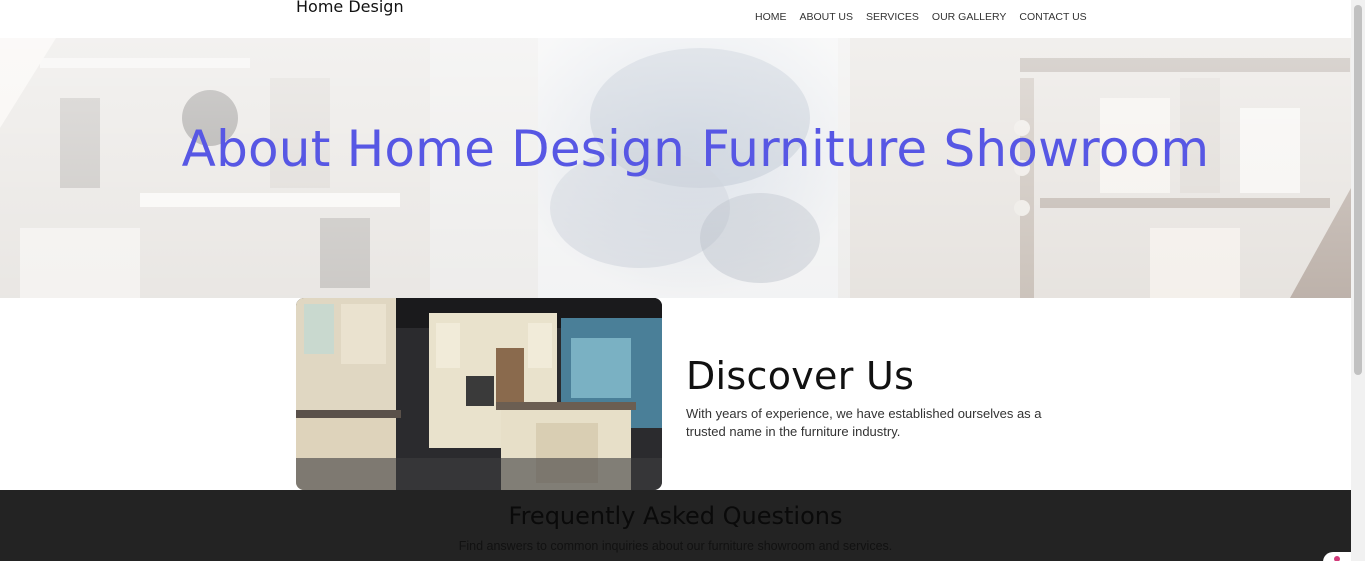  I want to click on faq-title: Frequently Asked Questions, so click(675, 516).